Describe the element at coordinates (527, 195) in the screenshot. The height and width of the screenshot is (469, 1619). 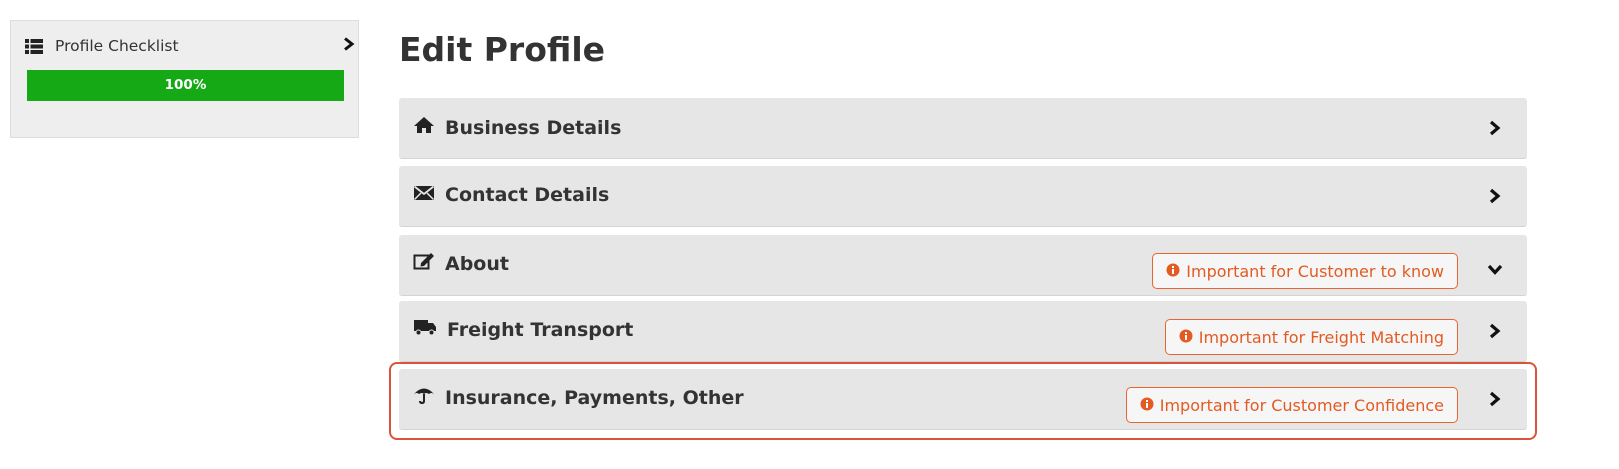
I see `panel-title-contact-details: Contact Details` at that location.